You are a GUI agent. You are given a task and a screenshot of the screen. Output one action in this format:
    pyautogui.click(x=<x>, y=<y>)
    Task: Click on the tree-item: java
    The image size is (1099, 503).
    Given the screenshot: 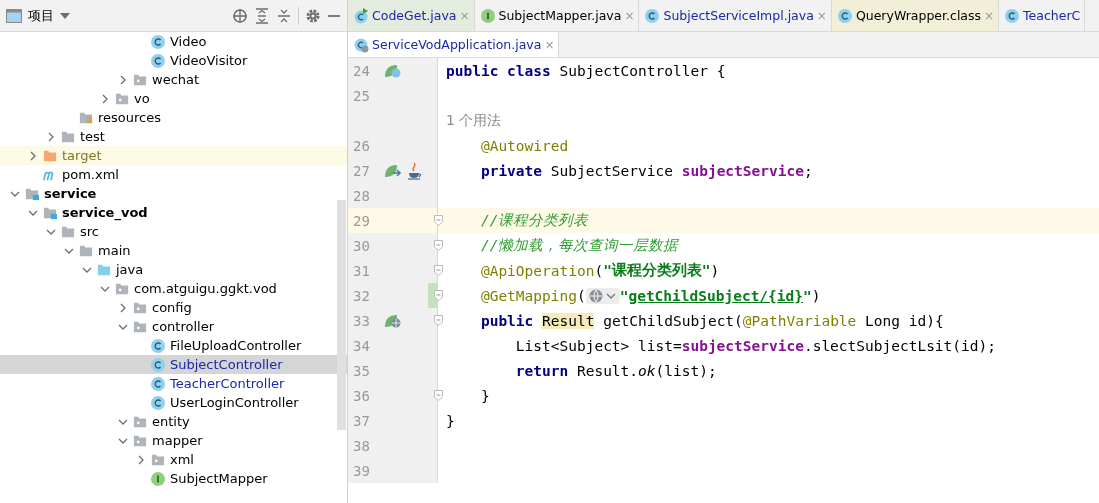 What is the action you would take?
    pyautogui.click(x=173, y=269)
    